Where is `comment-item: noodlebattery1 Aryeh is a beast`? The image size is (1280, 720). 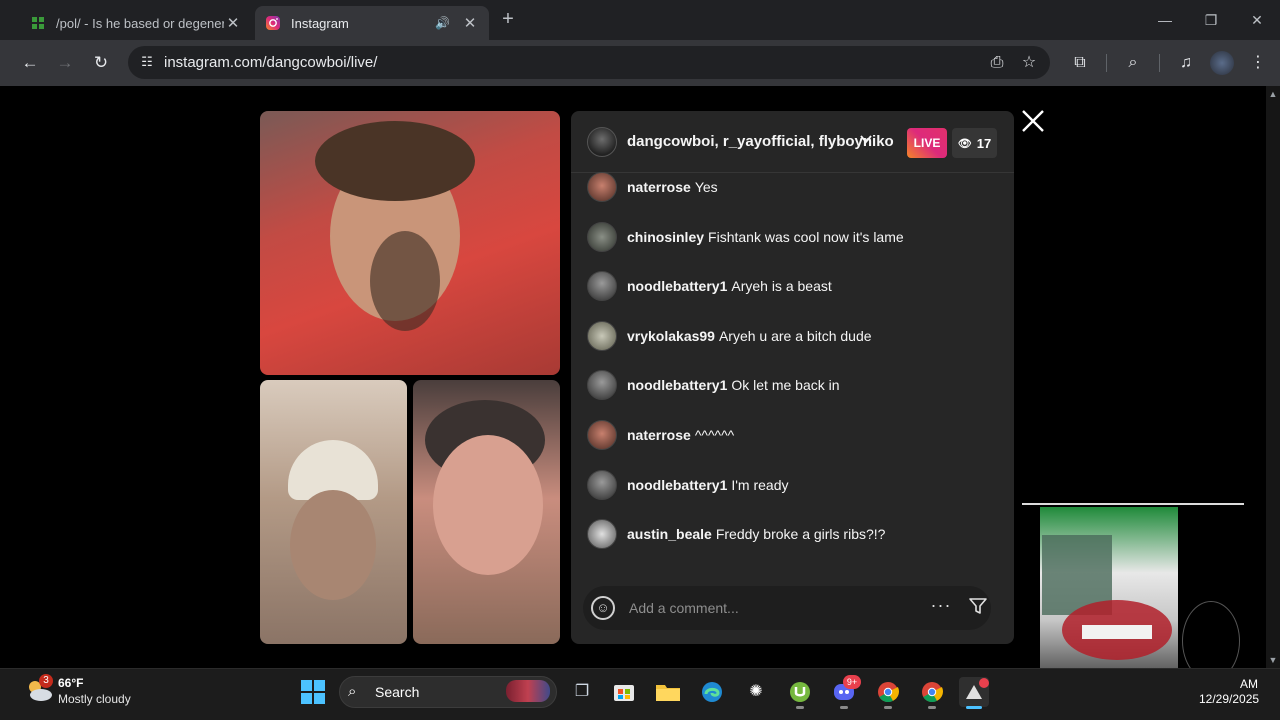 comment-item: noodlebattery1 Aryeh is a beast is located at coordinates (792, 286).